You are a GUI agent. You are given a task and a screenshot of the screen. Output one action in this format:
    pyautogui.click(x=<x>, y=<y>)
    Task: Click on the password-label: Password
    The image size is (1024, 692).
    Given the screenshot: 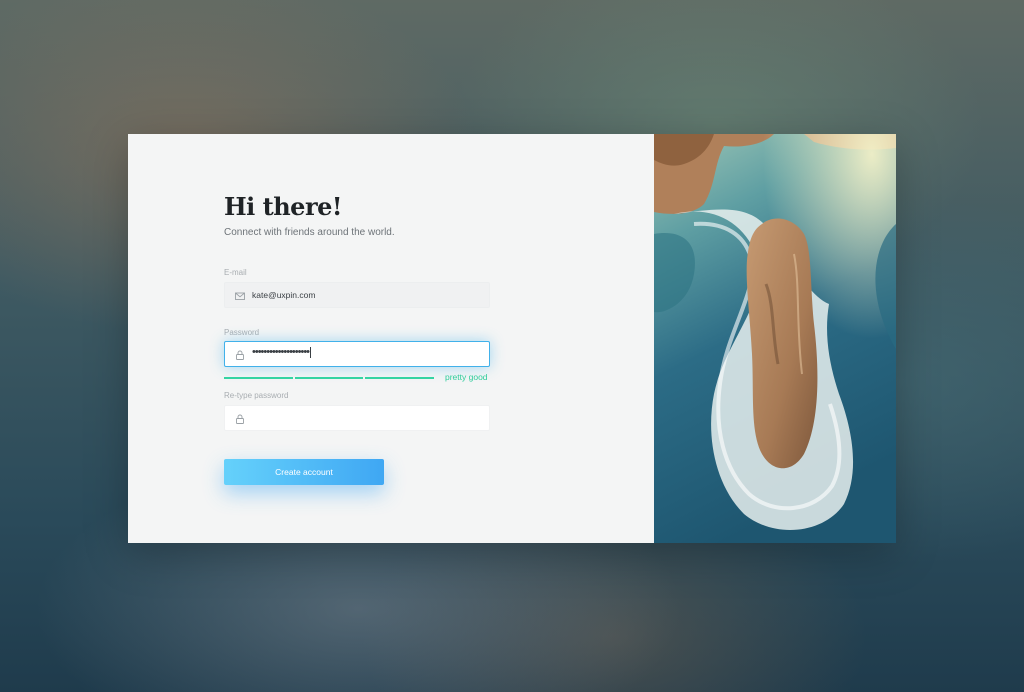 What is the action you would take?
    pyautogui.click(x=242, y=332)
    